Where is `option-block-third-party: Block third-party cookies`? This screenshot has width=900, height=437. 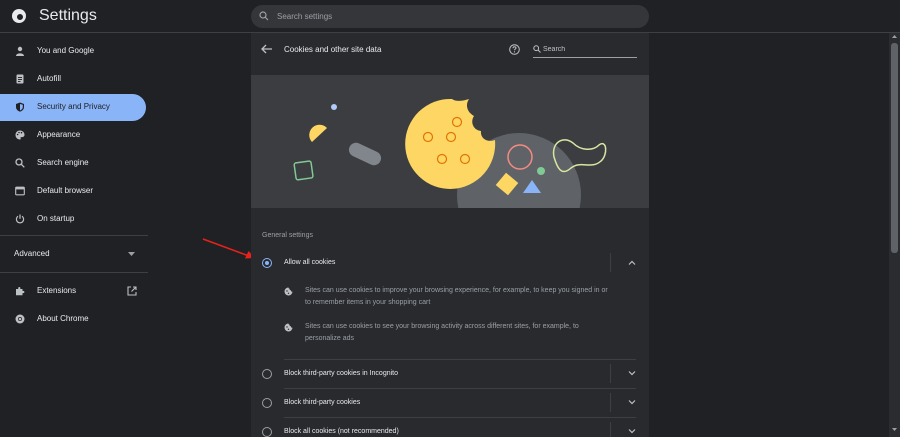 option-block-third-party: Block third-party cookies is located at coordinates (450, 403).